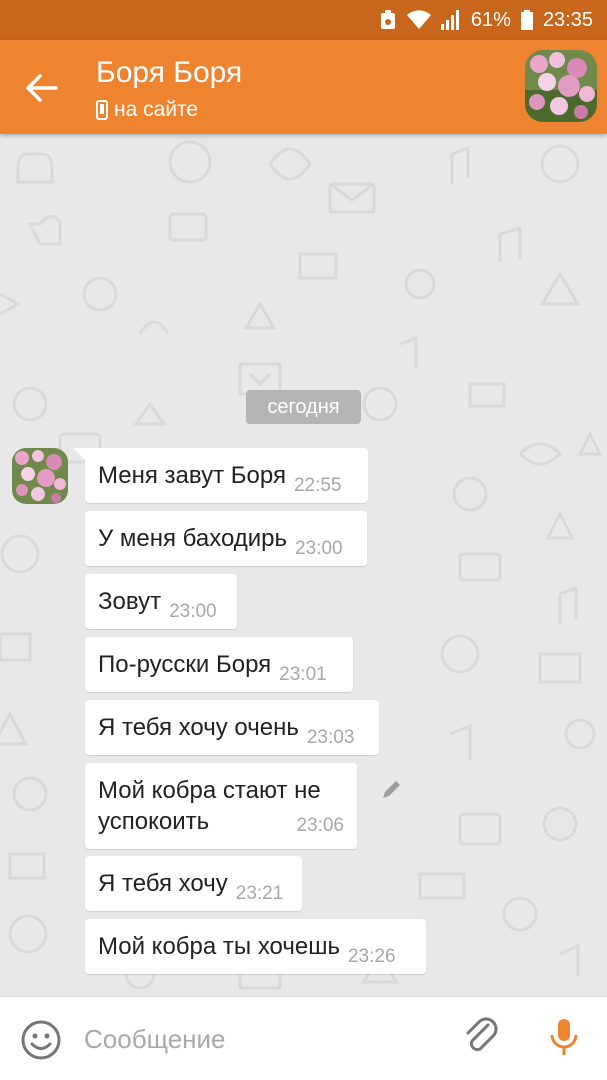 Image resolution: width=607 pixels, height=1080 pixels. Describe the element at coordinates (264, 1039) in the screenshot. I see `message-input` at that location.